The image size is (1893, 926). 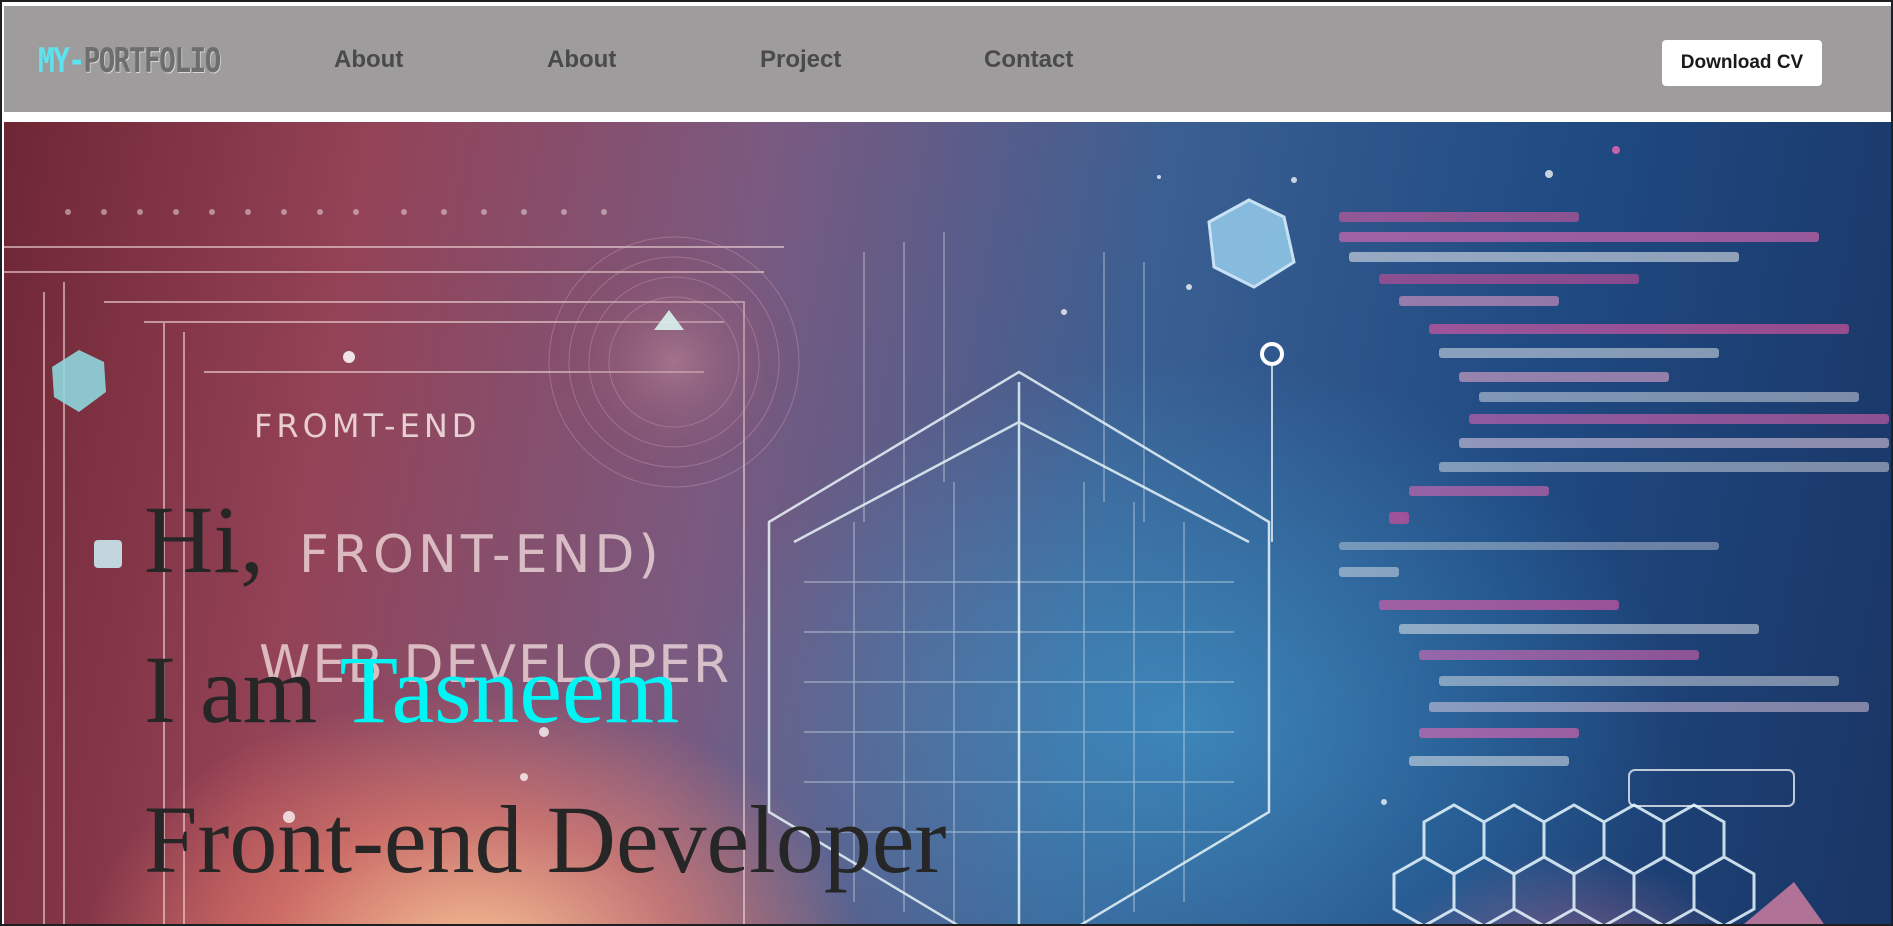 I want to click on logo-text-prefix: MY-, so click(x=61, y=61).